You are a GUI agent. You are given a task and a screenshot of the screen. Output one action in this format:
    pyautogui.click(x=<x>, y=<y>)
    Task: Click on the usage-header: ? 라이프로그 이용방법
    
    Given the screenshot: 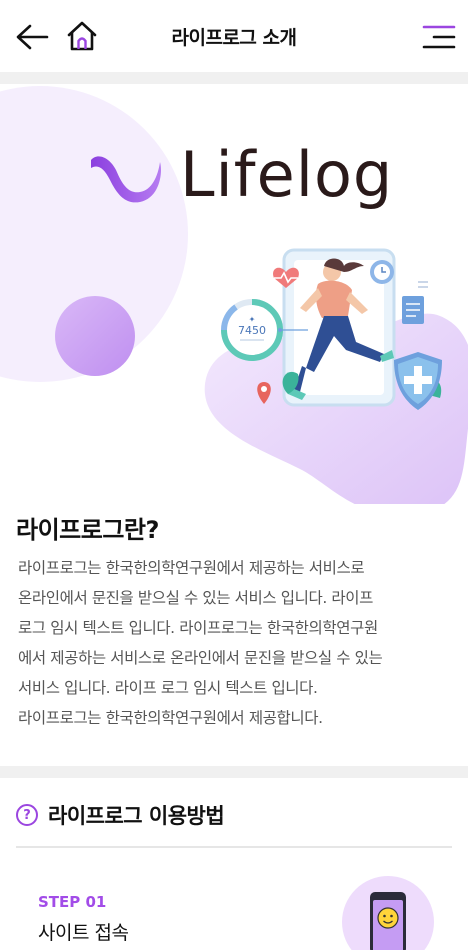 What is the action you would take?
    pyautogui.click(x=120, y=815)
    